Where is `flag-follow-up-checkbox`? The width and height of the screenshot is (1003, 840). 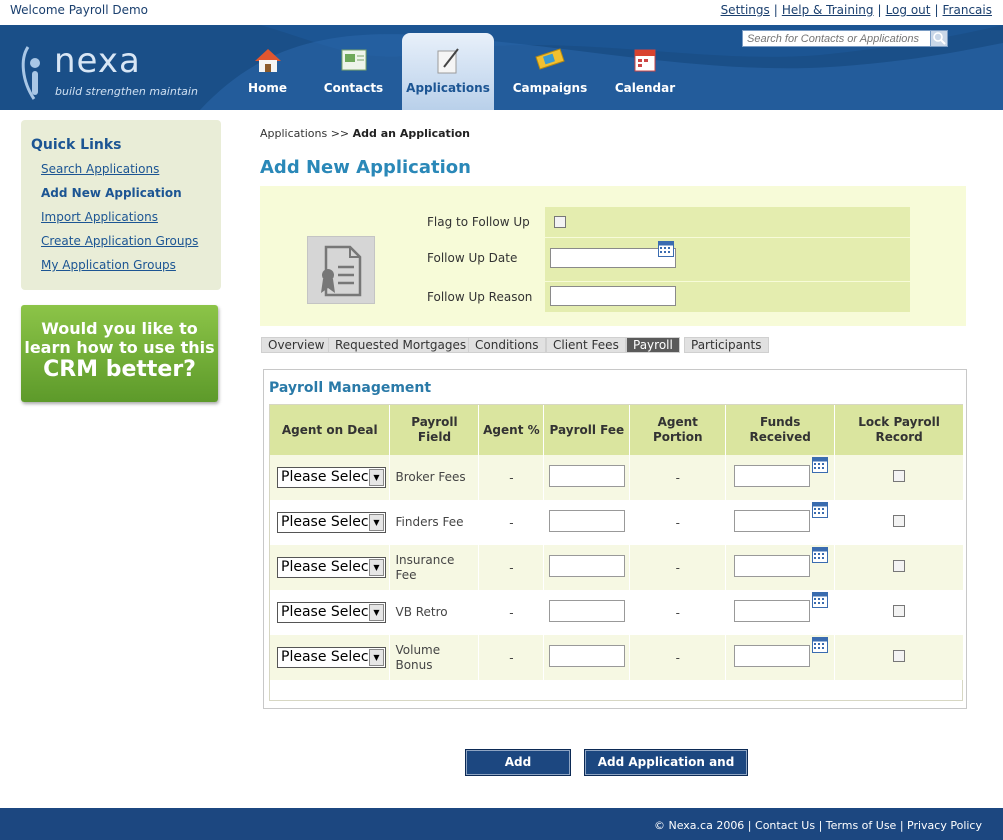
flag-follow-up-checkbox is located at coordinates (560, 222).